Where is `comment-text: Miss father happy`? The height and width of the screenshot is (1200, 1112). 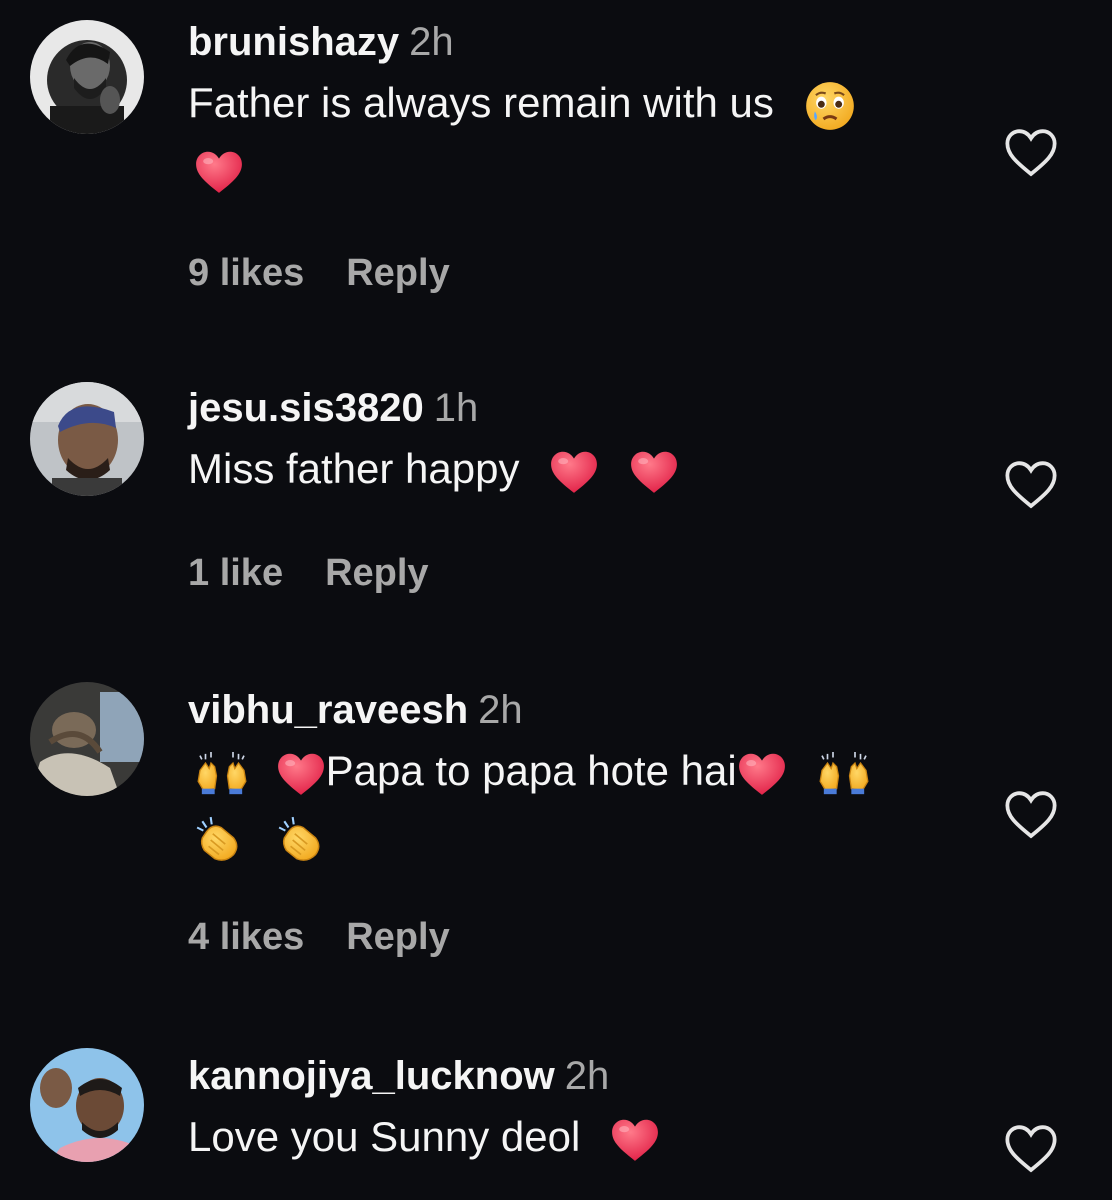
comment-text: Miss father happy is located at coordinates (590, 469).